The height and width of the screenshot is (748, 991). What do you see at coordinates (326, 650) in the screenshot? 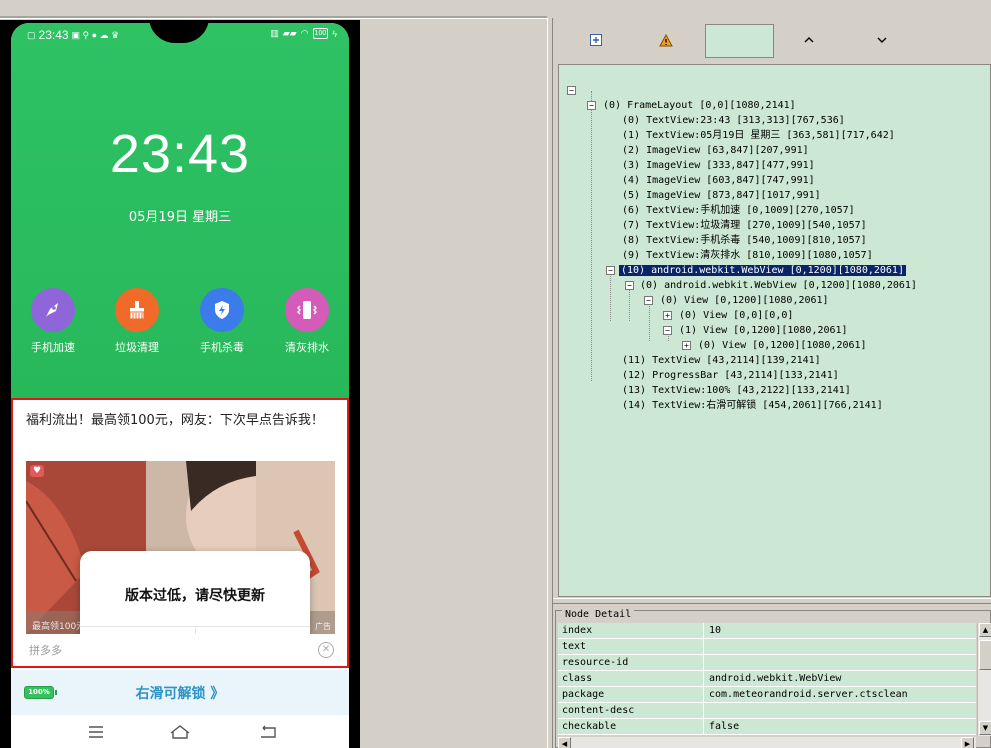
I see `close-icon: ✕` at bounding box center [326, 650].